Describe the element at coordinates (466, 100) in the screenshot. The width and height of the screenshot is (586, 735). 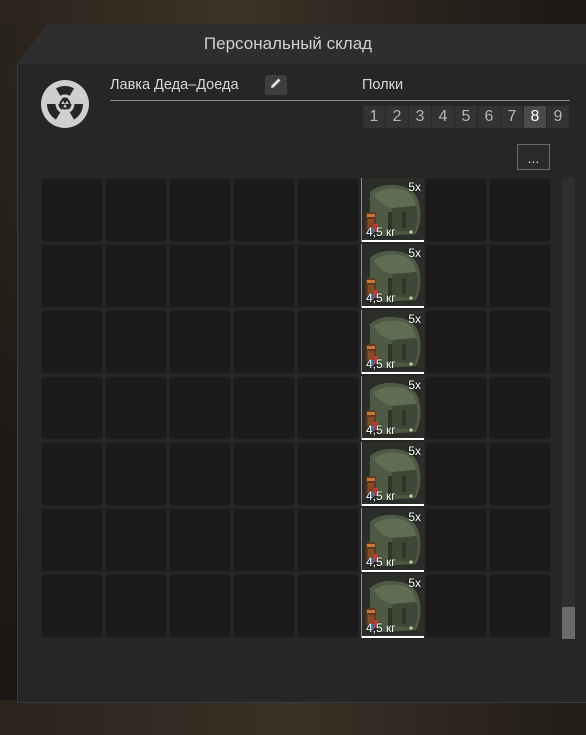
I see `shelves-underline` at that location.